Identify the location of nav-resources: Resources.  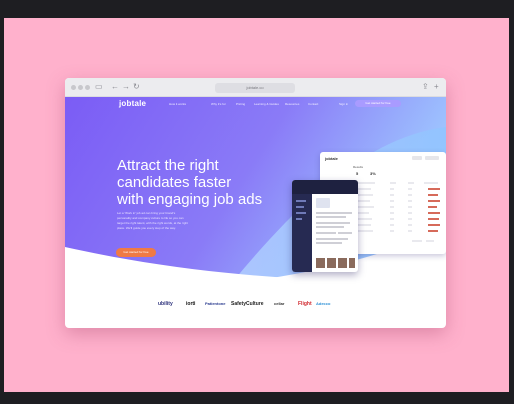
(292, 104).